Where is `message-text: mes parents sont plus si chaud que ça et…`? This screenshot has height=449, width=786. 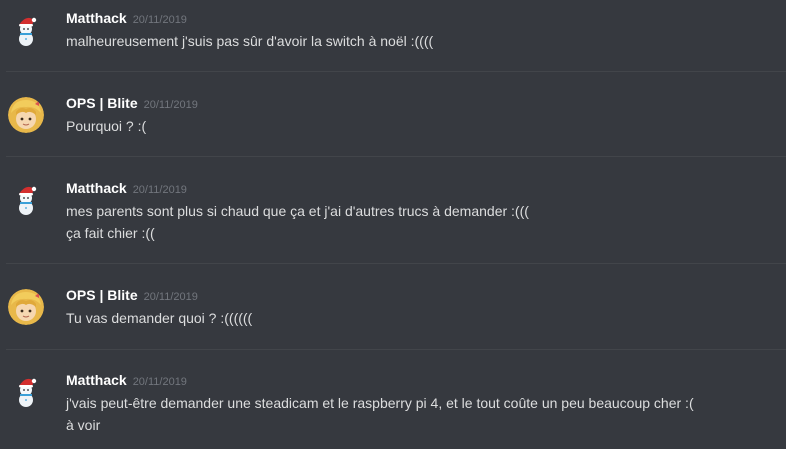
message-text: mes parents sont plus si chaud que ça et… is located at coordinates (297, 211).